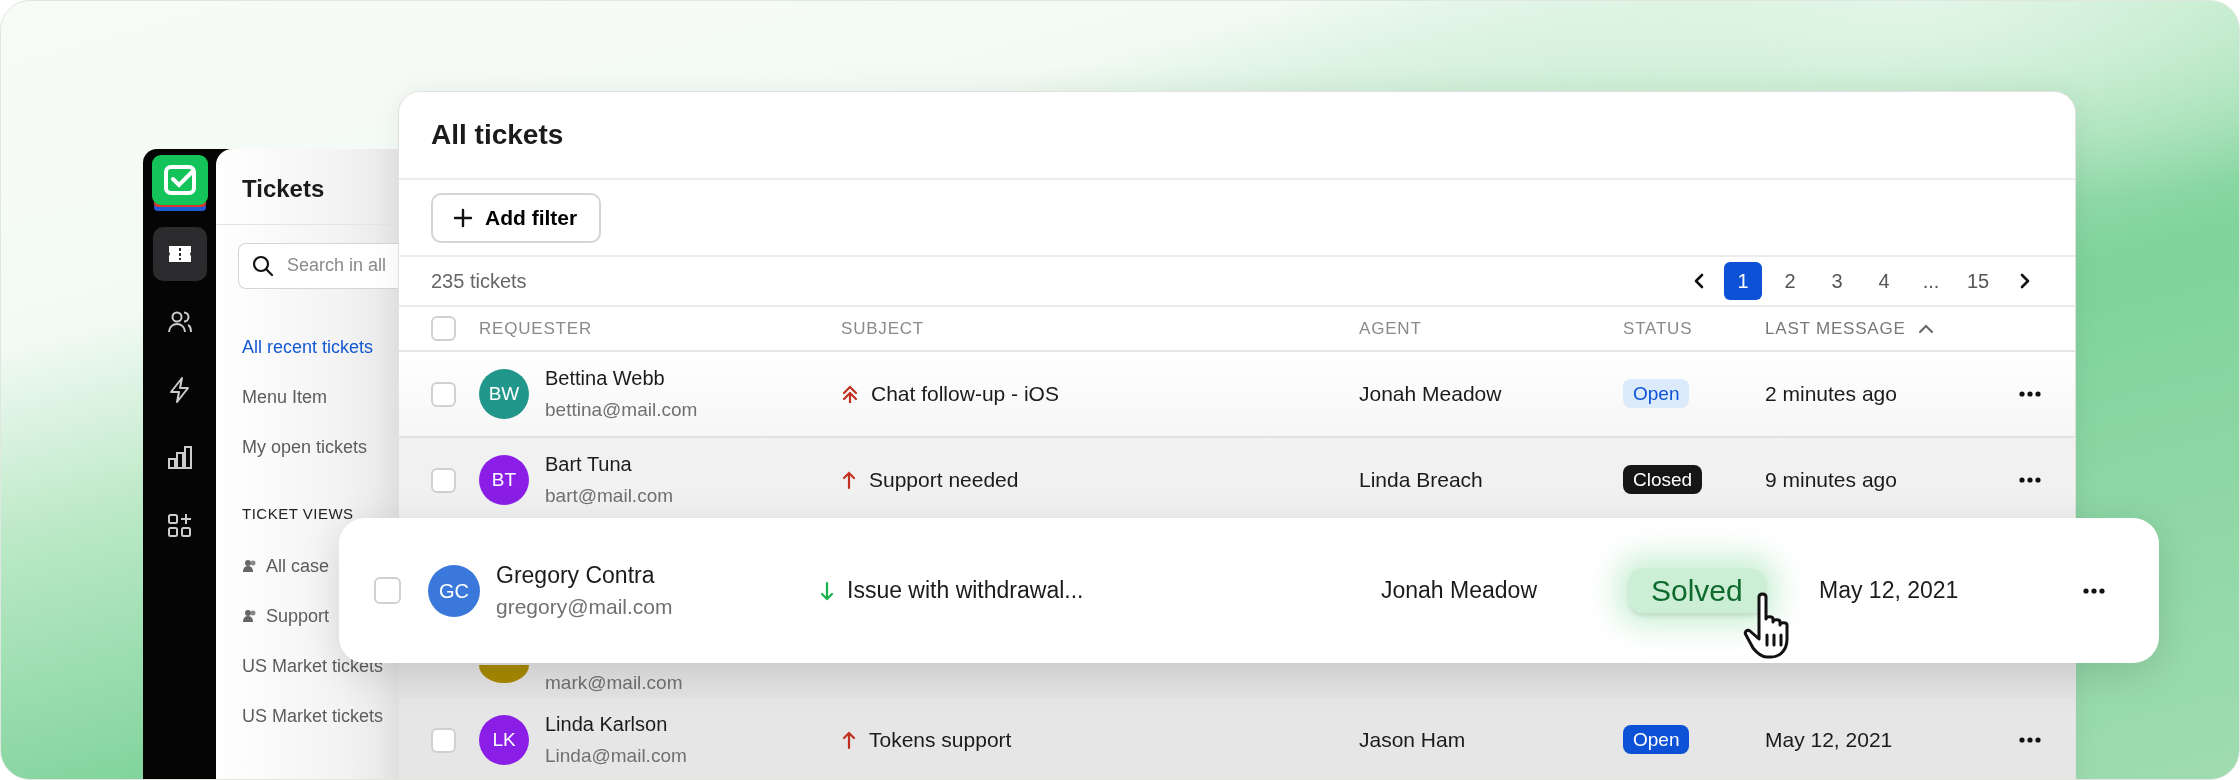 The height and width of the screenshot is (780, 2240). What do you see at coordinates (1237, 136) in the screenshot?
I see `card-title: All tickets` at bounding box center [1237, 136].